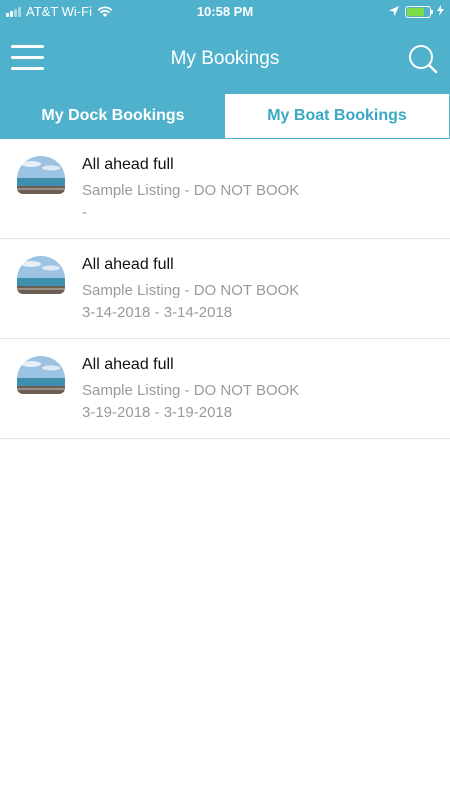  I want to click on status-right, so click(416, 11).